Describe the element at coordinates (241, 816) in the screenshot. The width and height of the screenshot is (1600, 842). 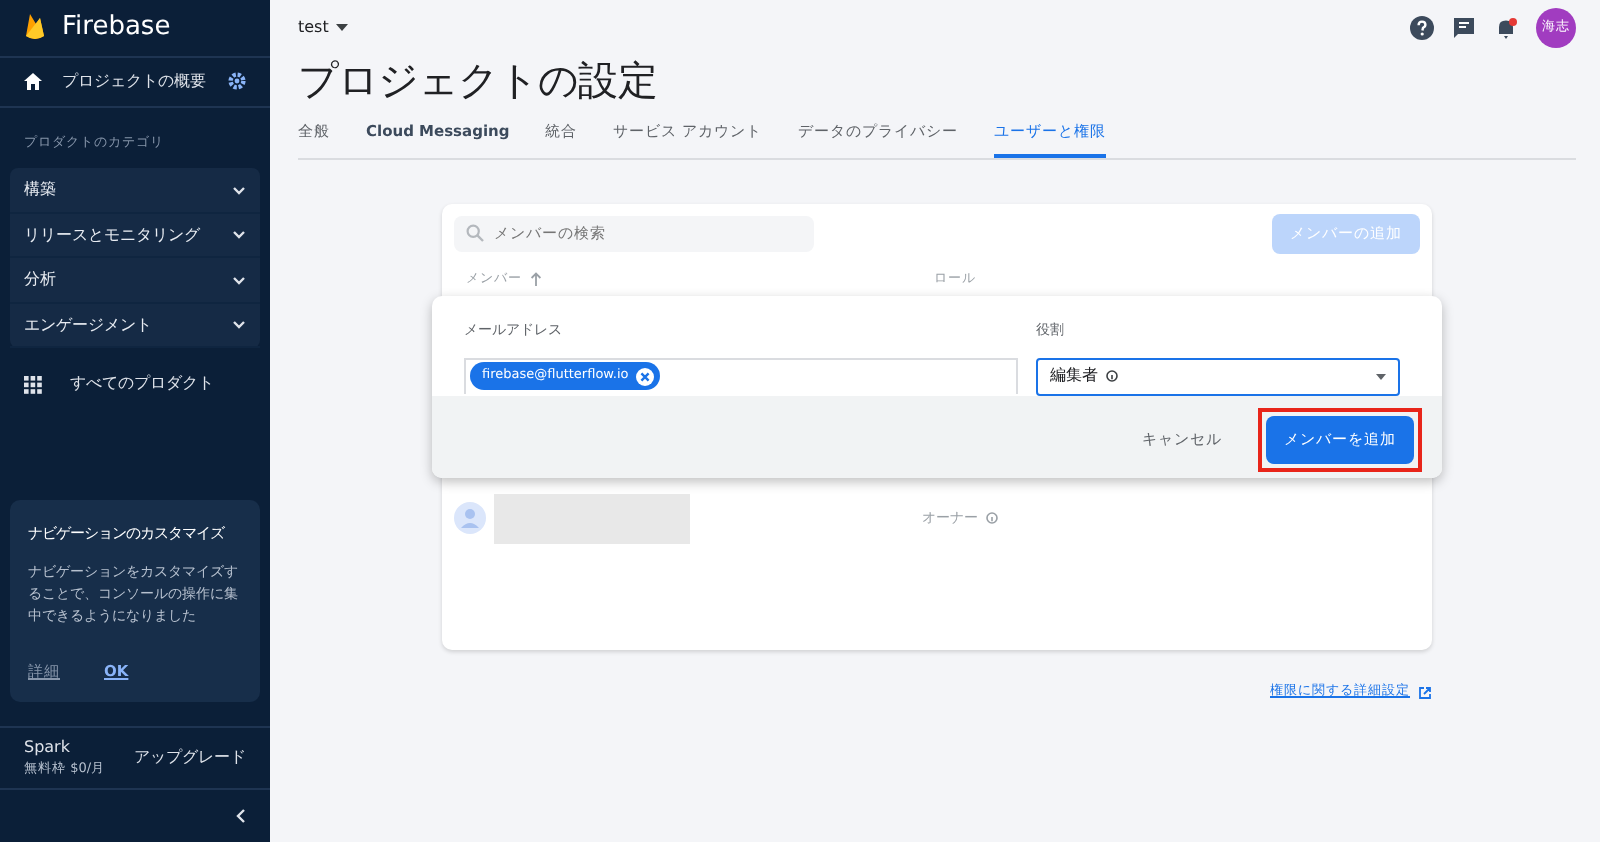
I see `collapse-icon` at that location.